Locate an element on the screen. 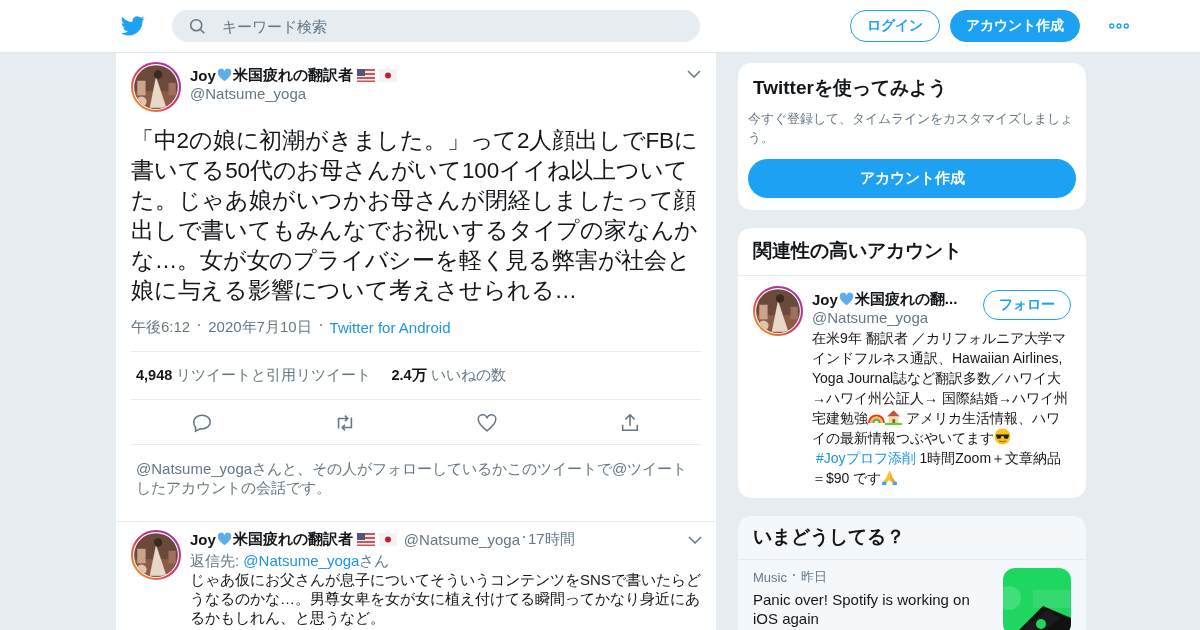  house-icon is located at coordinates (893, 416).